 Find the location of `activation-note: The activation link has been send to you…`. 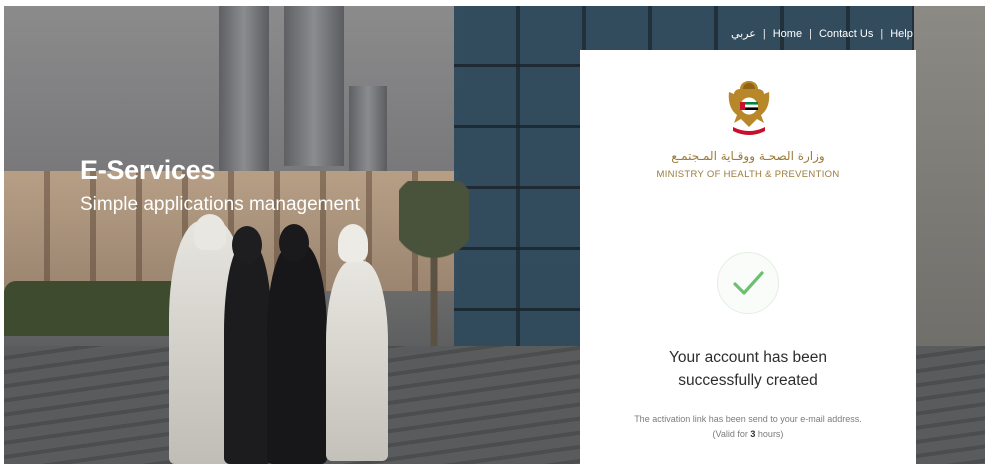

activation-note: The activation link has been send to you… is located at coordinates (748, 427).